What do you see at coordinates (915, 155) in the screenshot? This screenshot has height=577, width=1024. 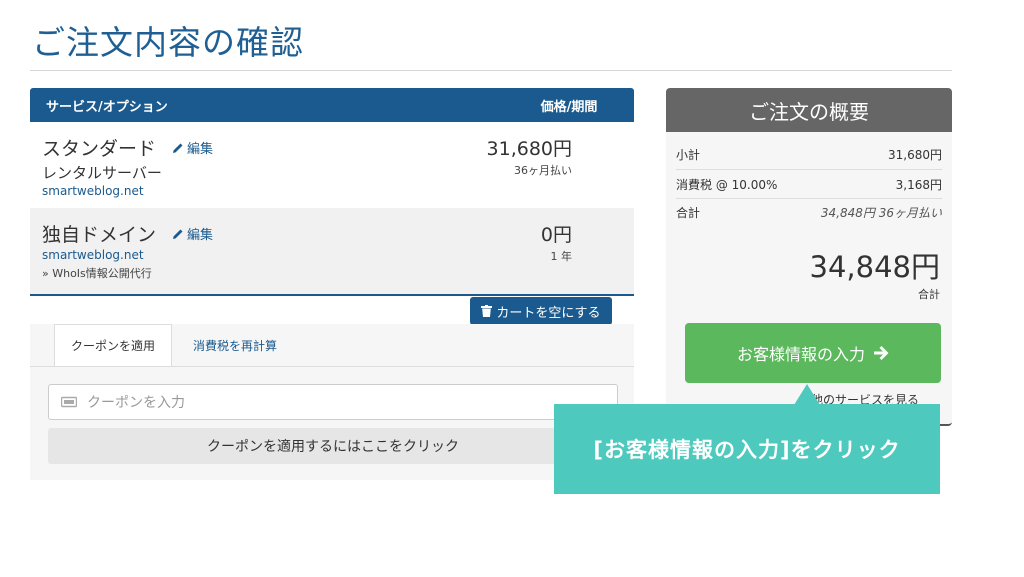 I see `subtotal-value: 31,680円` at bounding box center [915, 155].